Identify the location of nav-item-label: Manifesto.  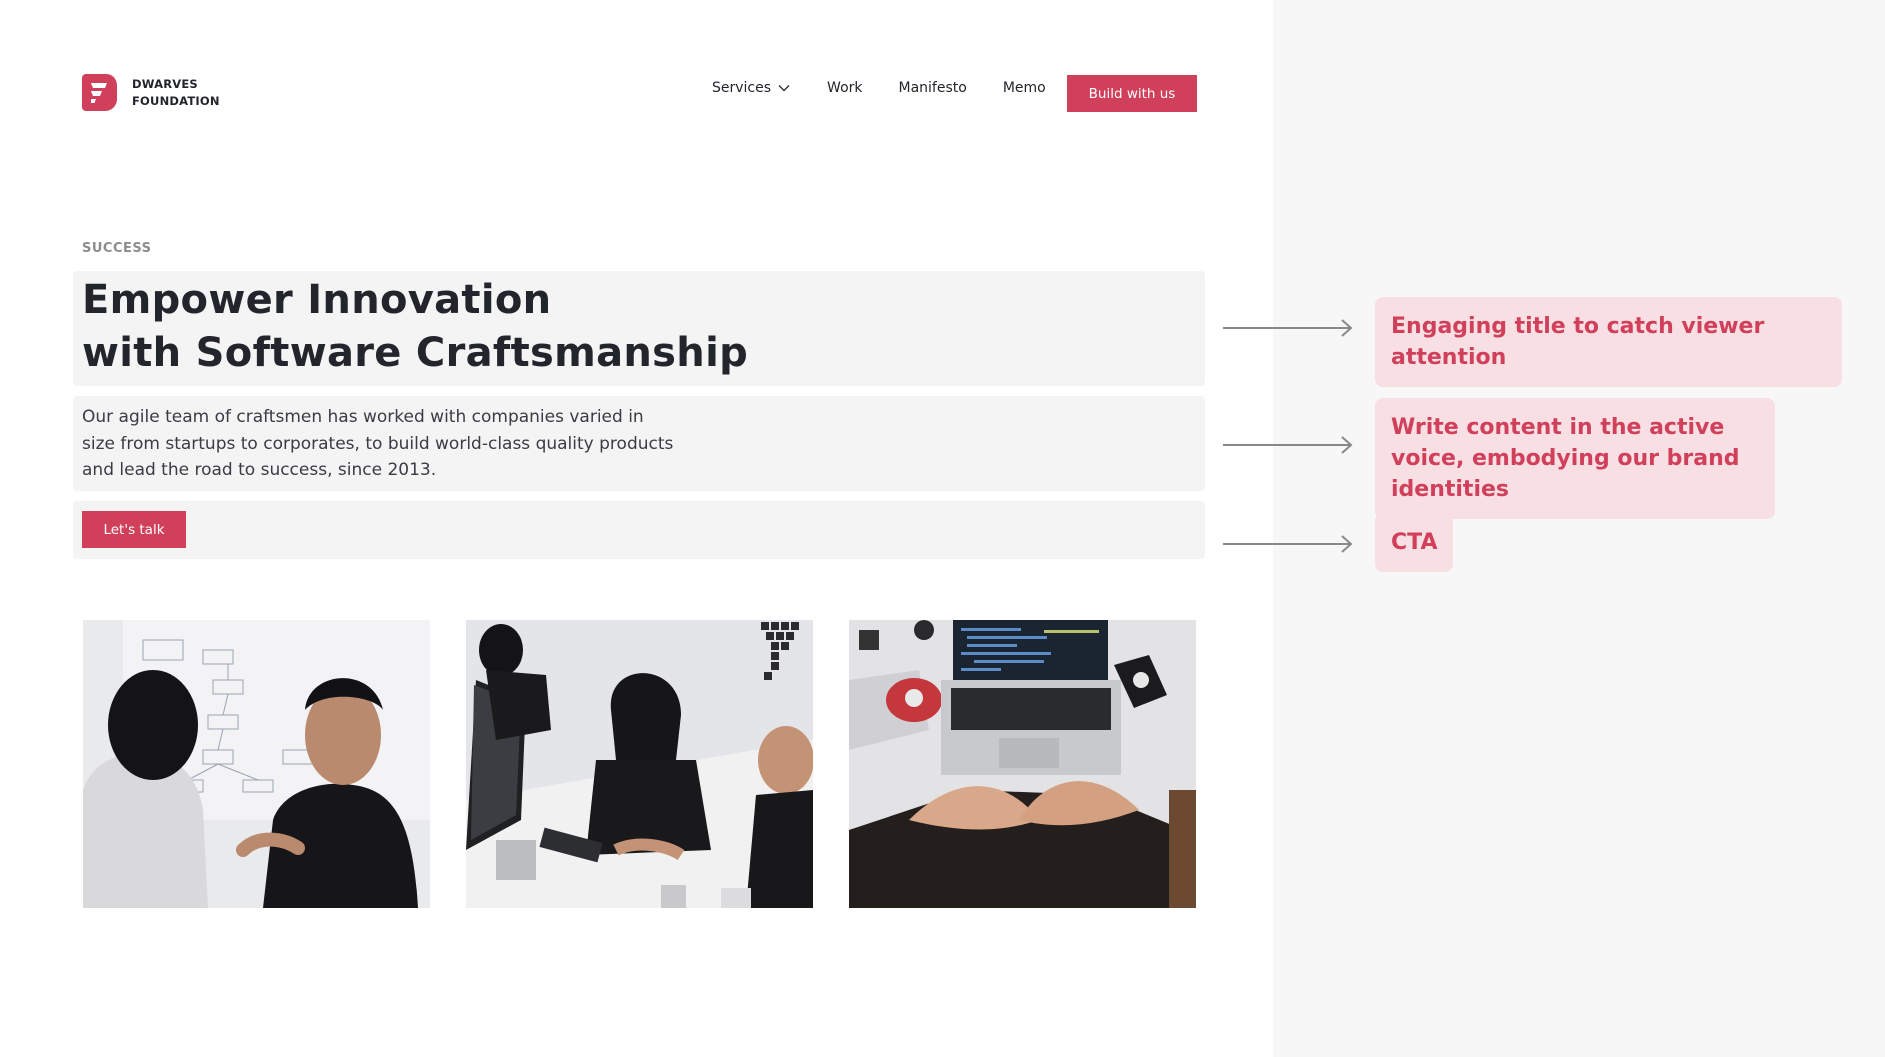
(932, 88).